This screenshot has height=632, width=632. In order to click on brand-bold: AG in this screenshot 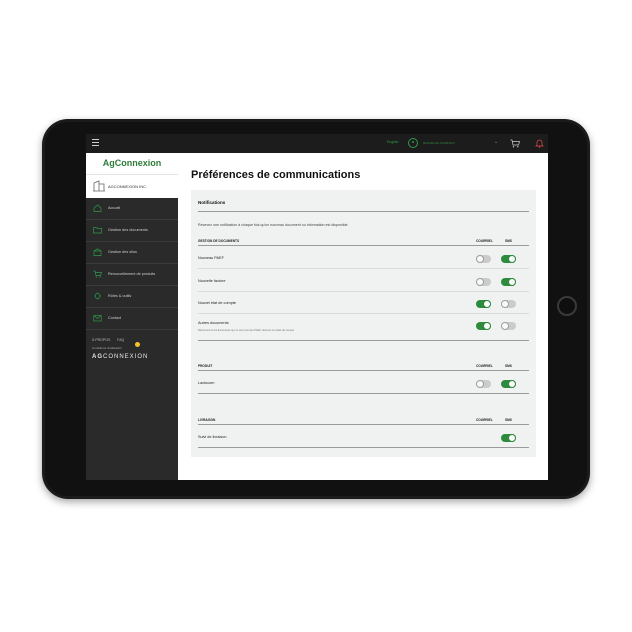, I will do `click(97, 357)`.